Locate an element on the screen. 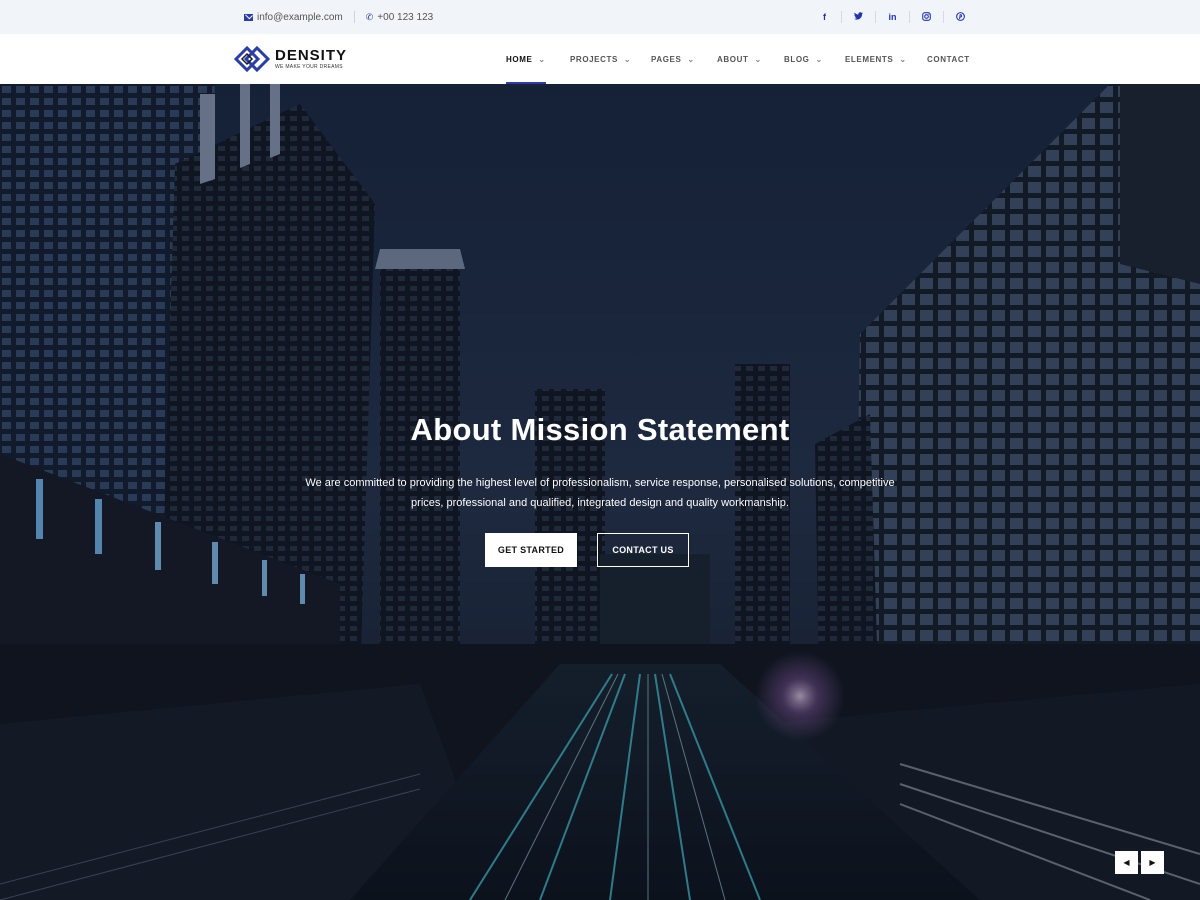 The height and width of the screenshot is (900, 1200). nav-item-home: HOME ⌄ is located at coordinates (526, 59).